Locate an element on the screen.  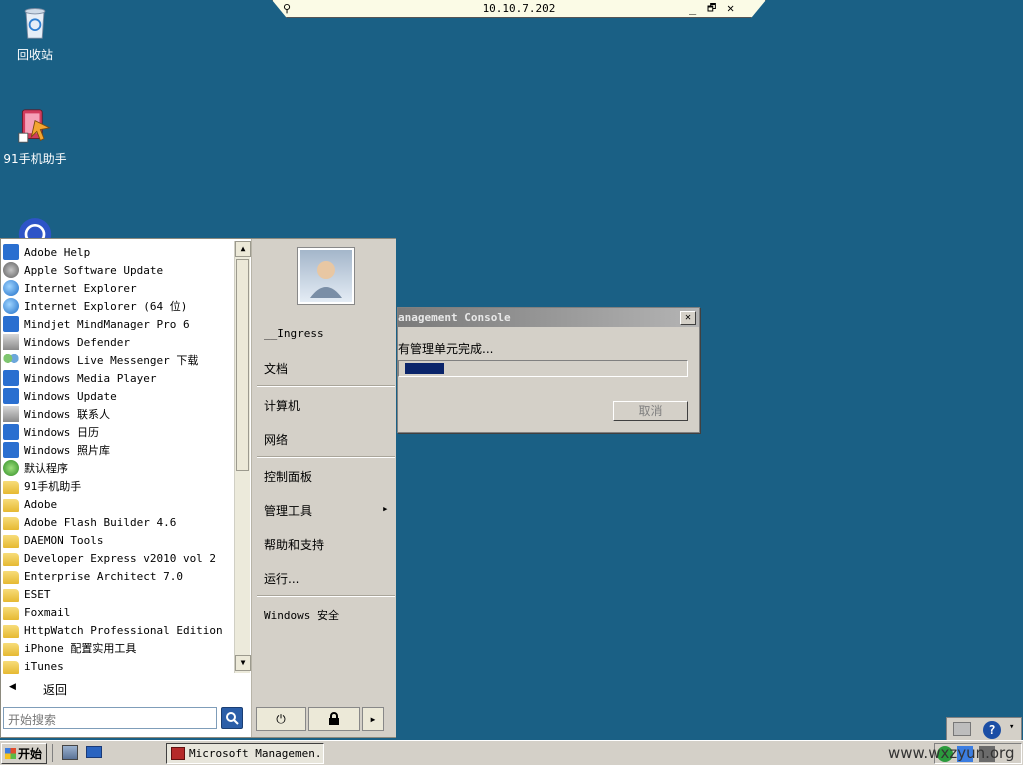
help-icon: ? is located at coordinates (992, 730).